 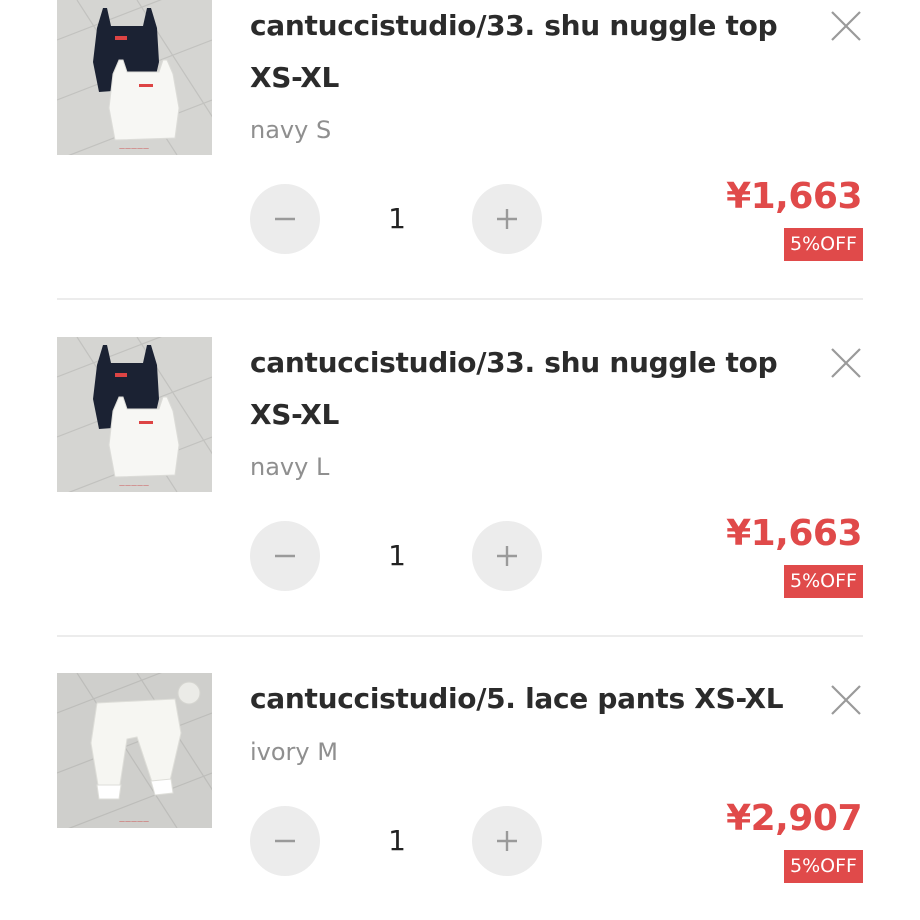 What do you see at coordinates (290, 467) in the screenshot?
I see `product-variant: navy L` at bounding box center [290, 467].